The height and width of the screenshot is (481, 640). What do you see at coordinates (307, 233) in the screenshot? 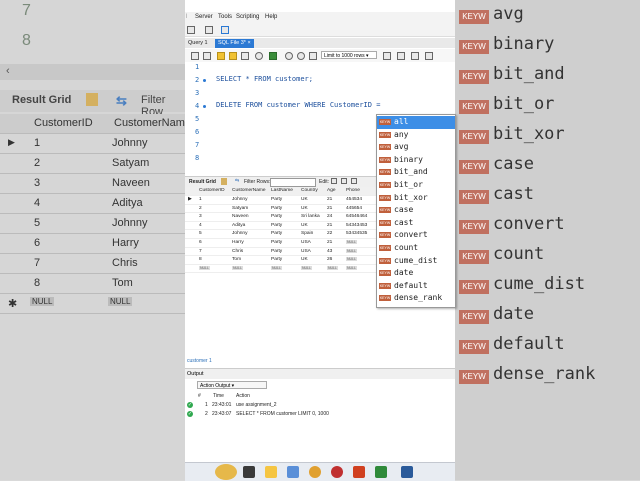
I see `table-cell: Spain` at bounding box center [307, 233].